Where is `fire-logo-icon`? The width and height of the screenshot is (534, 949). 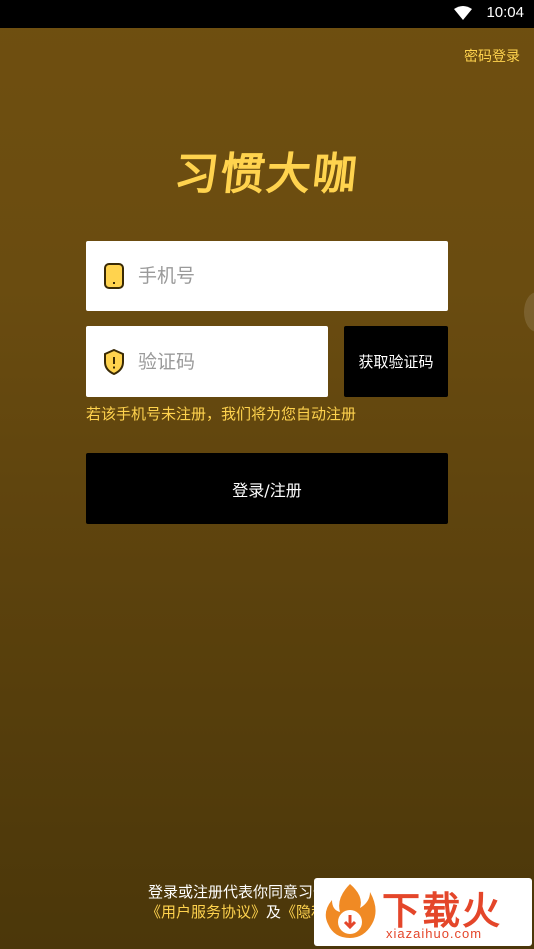
fire-logo-icon is located at coordinates (350, 911).